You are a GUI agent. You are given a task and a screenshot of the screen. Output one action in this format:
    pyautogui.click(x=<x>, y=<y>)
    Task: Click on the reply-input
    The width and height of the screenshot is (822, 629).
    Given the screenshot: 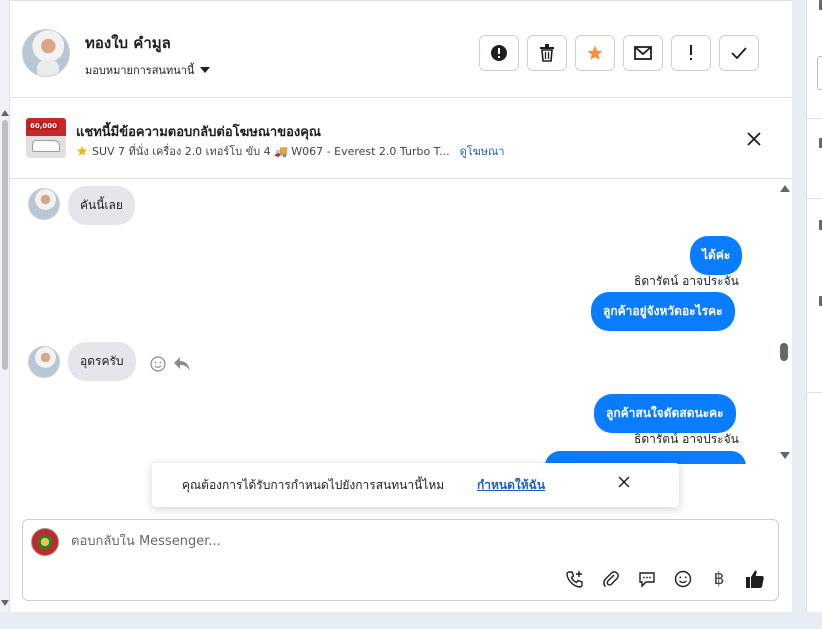 What is the action you would take?
    pyautogui.click(x=416, y=541)
    